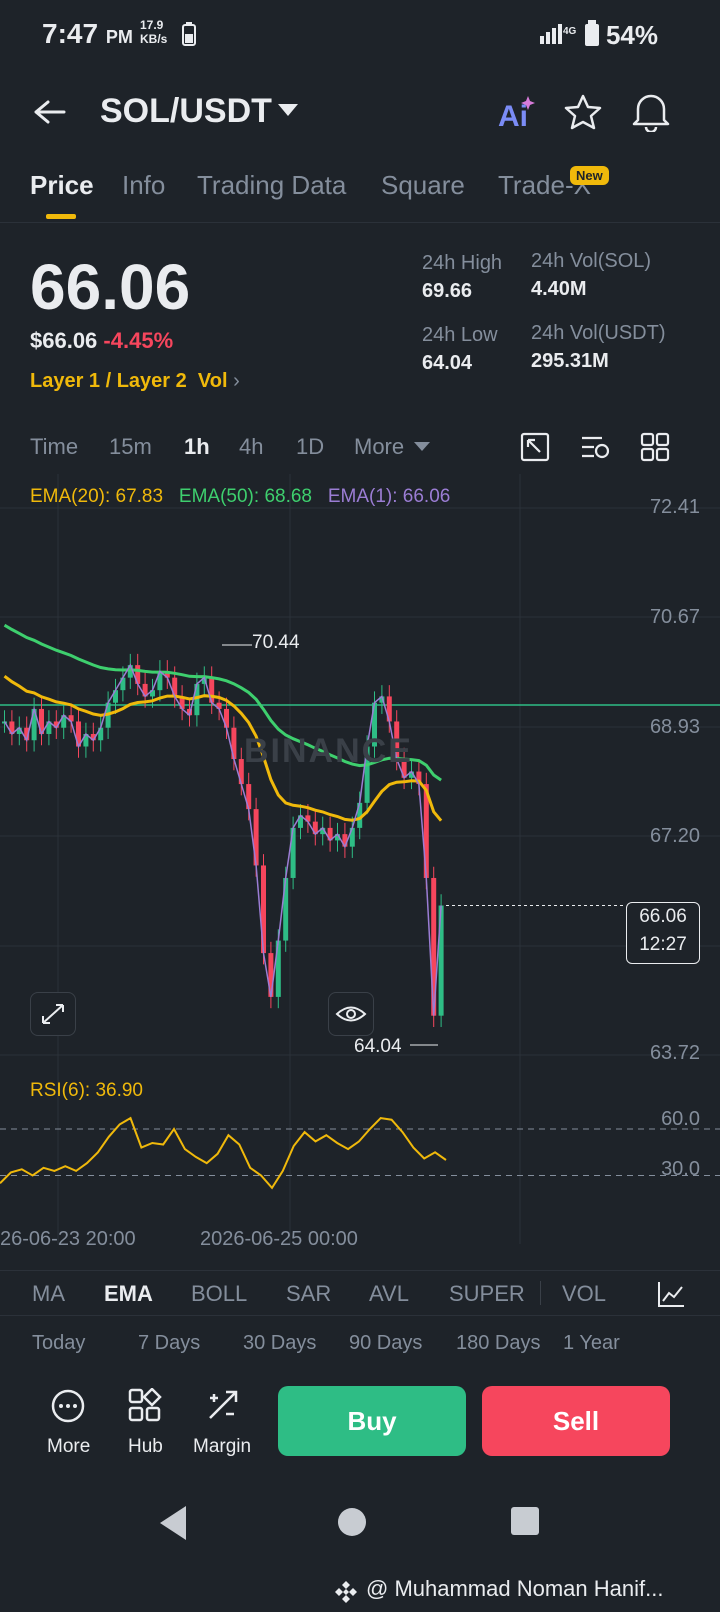 The width and height of the screenshot is (720, 1612). I want to click on rsi-level-60: 60.0, so click(680, 1119).